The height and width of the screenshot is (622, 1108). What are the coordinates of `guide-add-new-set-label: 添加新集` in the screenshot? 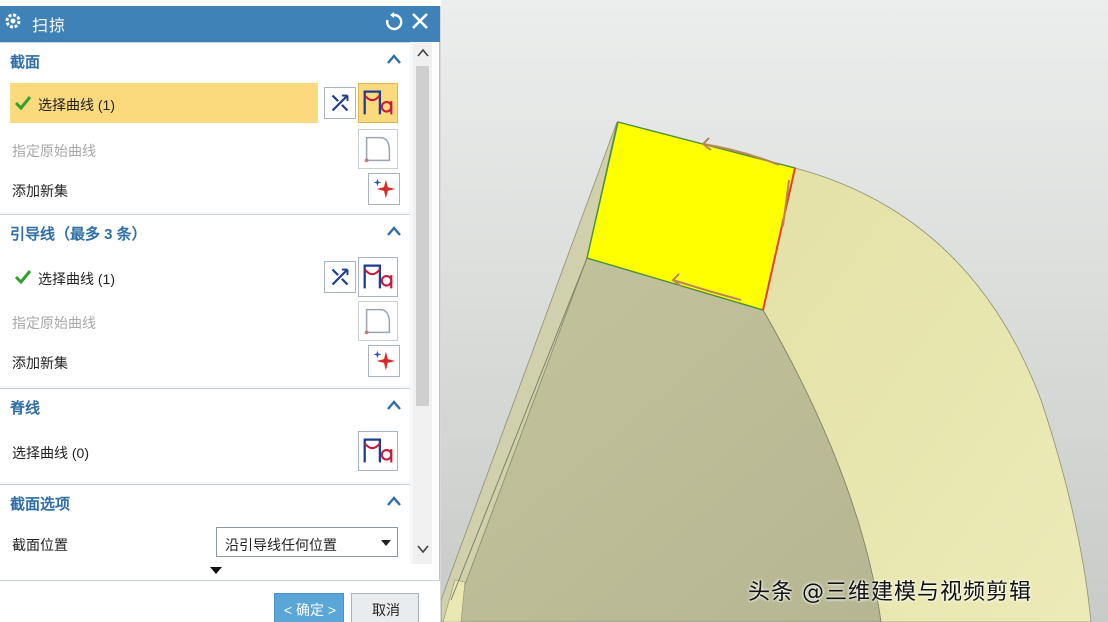 It's located at (40, 363).